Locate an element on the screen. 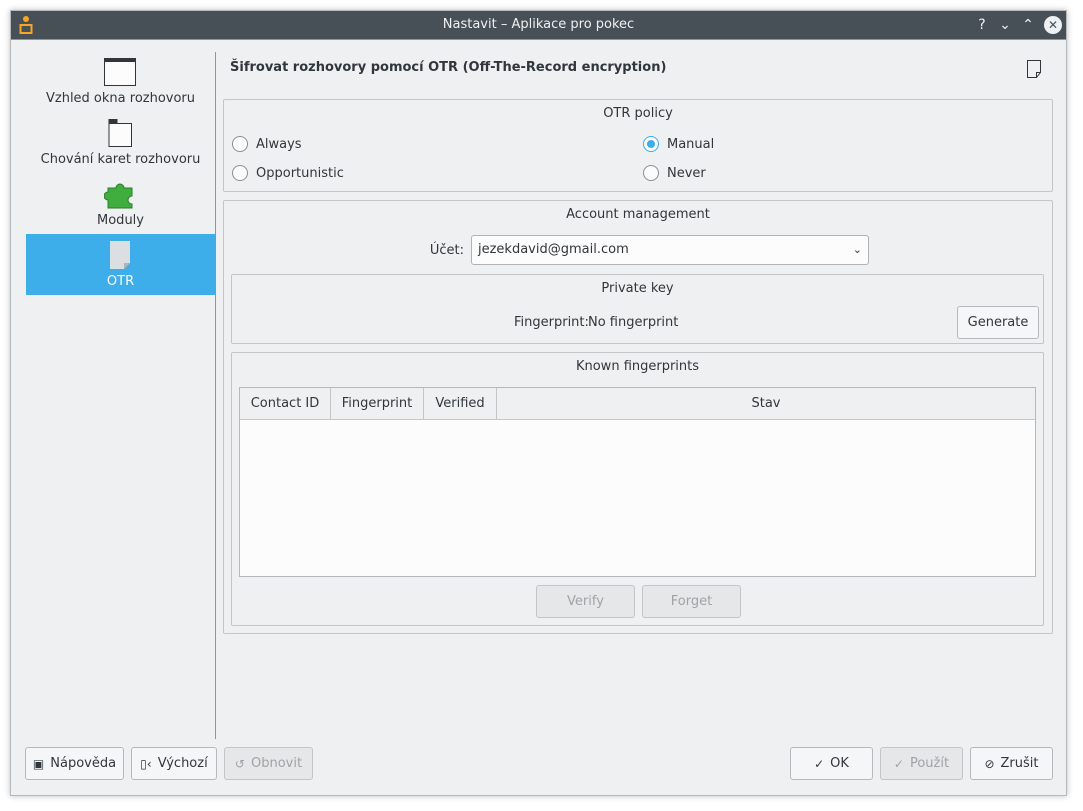 This screenshot has height=811, width=1083. cancel-button: ⊘ Zrušit is located at coordinates (1011, 763).